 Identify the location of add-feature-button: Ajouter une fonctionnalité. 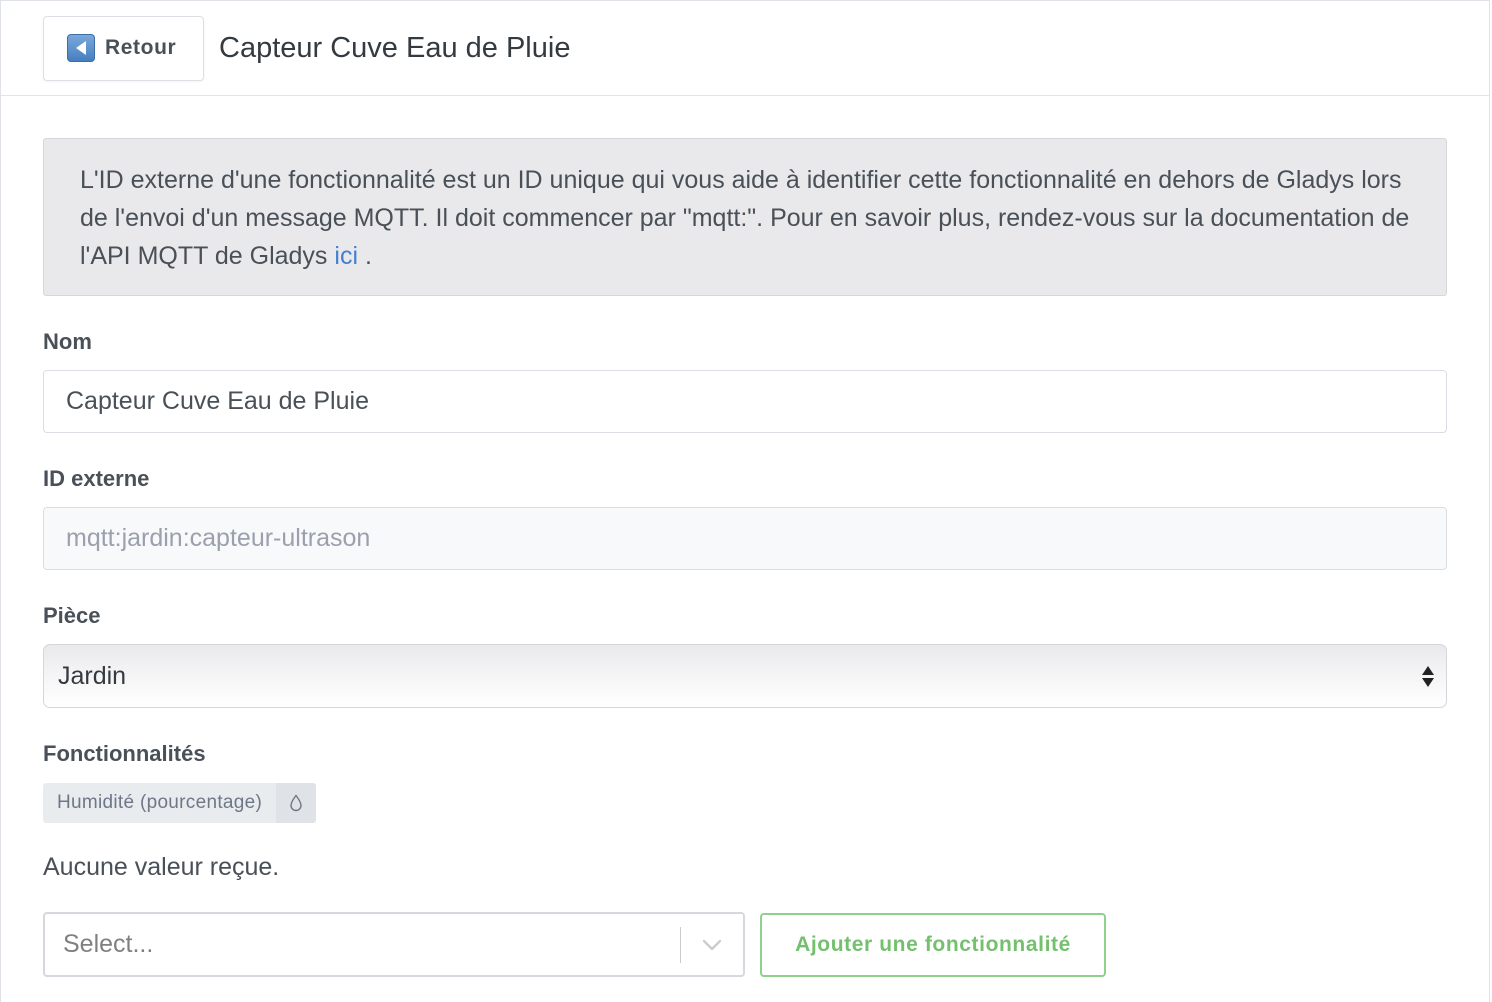
(933, 944).